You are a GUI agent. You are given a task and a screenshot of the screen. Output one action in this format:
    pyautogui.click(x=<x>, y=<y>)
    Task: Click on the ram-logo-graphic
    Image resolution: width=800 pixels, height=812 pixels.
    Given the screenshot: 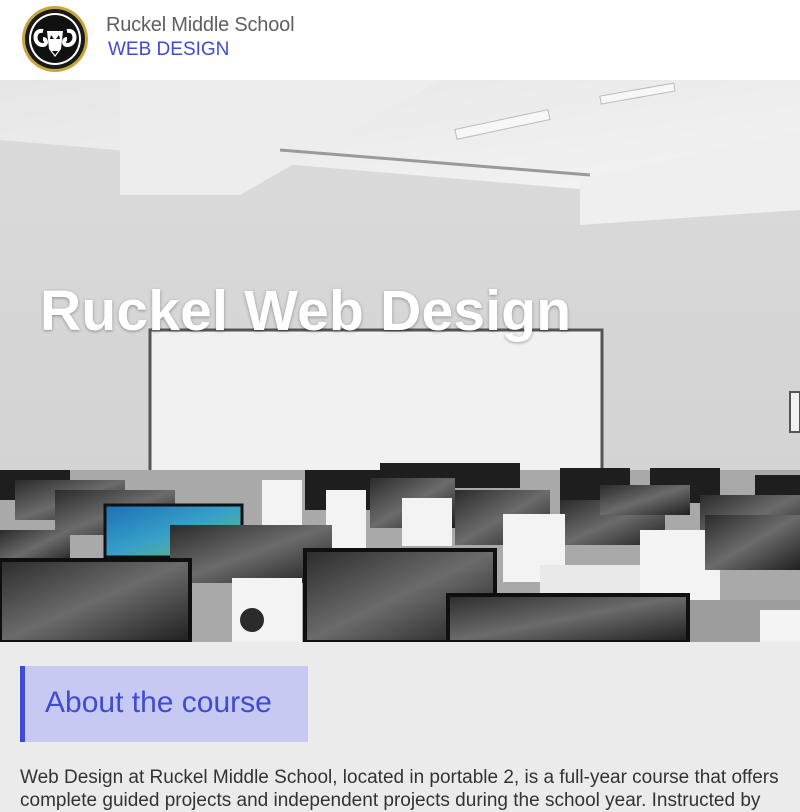 What is the action you would take?
    pyautogui.click(x=55, y=39)
    